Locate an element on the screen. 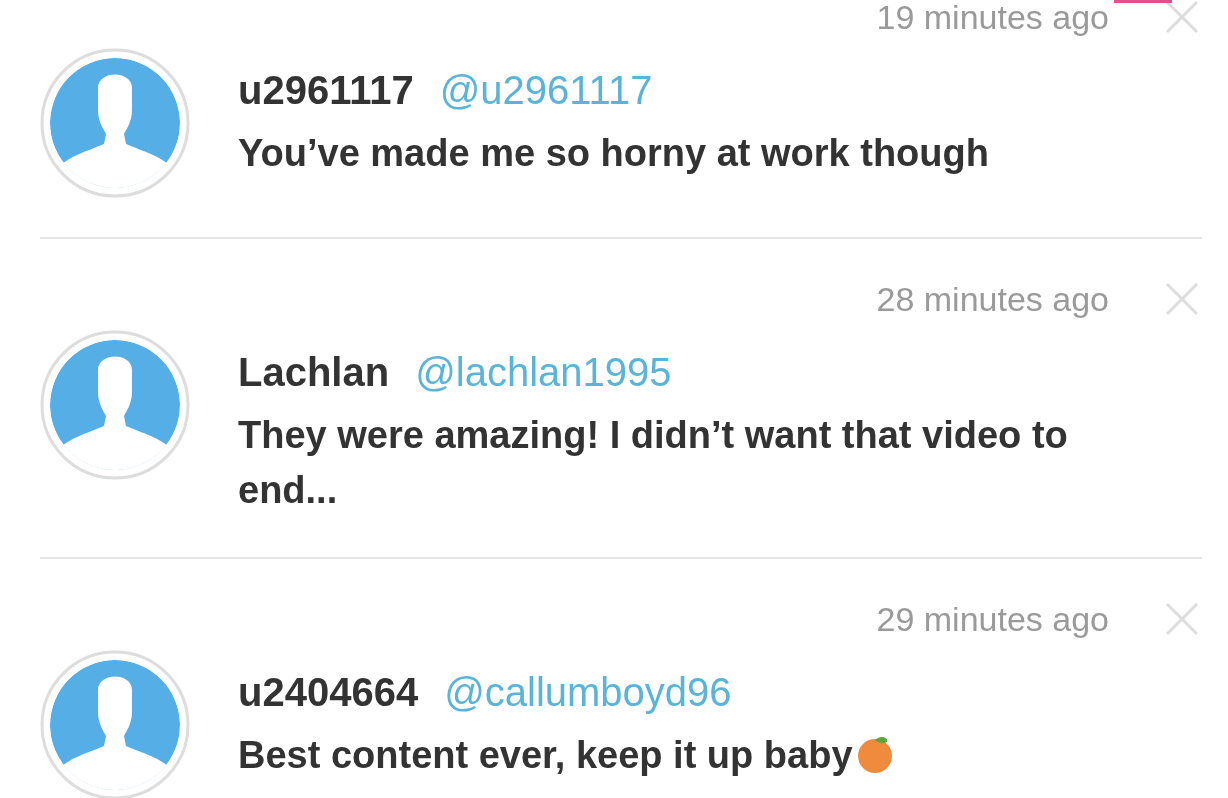 This screenshot has width=1228, height=798. timestamp: 29 minutes ago is located at coordinates (992, 619).